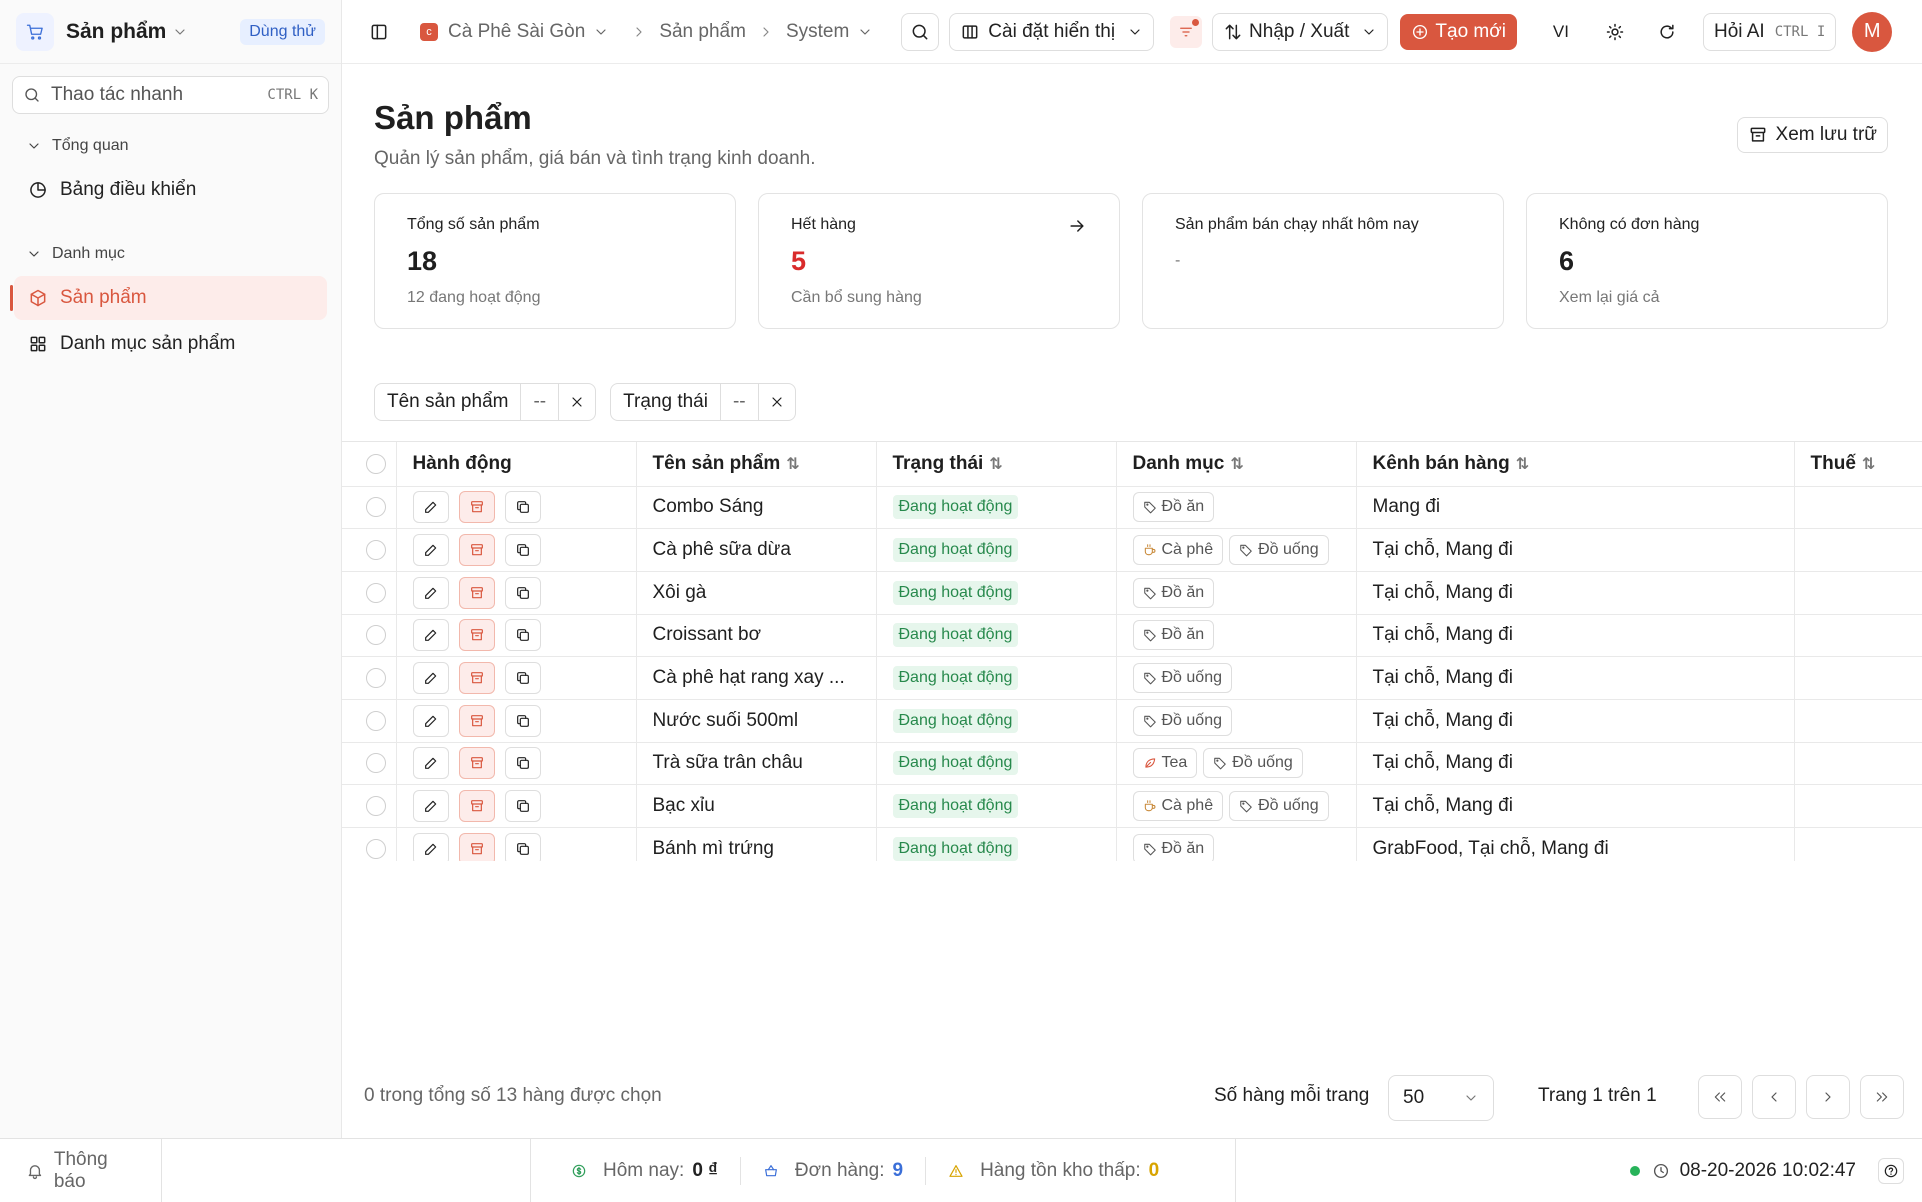 This screenshot has height=1202, width=1922. Describe the element at coordinates (168, 298) in the screenshot. I see `sidebar-item-products: Sản phẩm` at that location.